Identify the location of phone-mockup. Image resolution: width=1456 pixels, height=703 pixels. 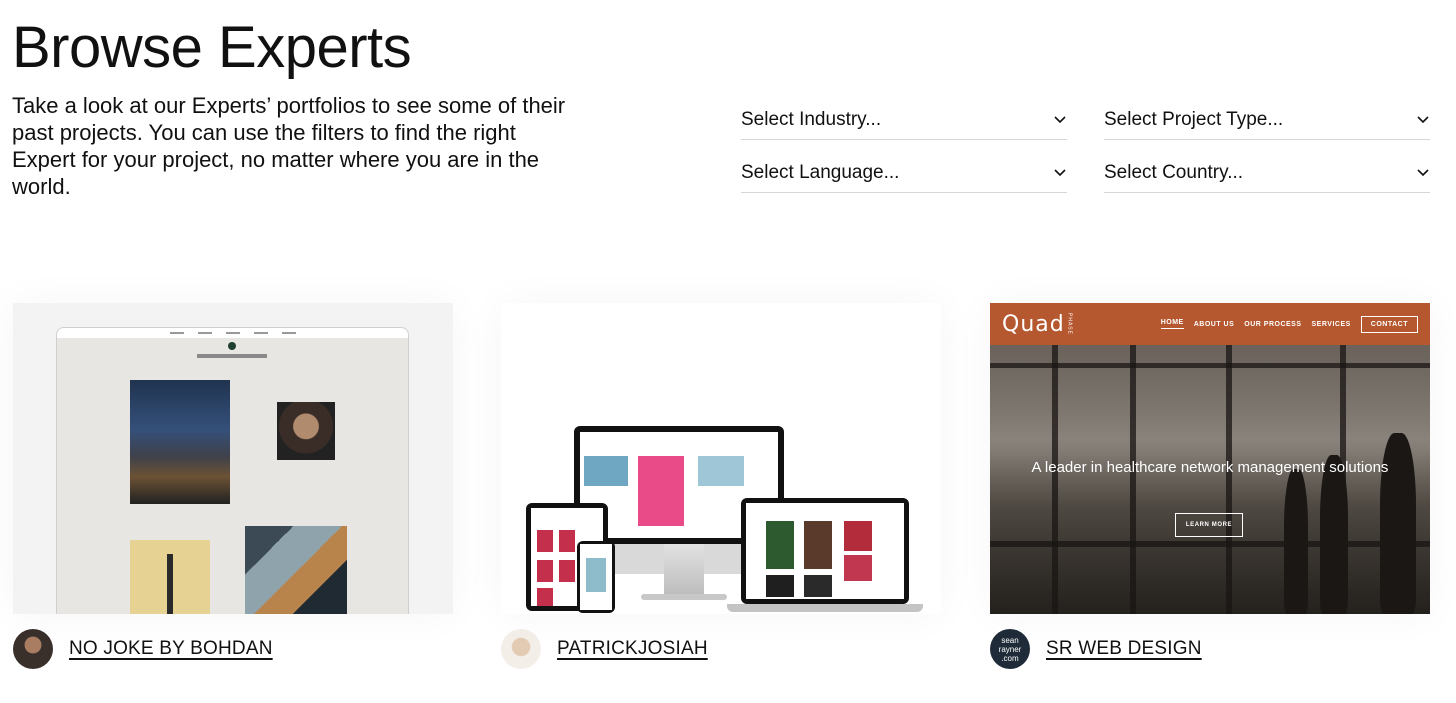
(596, 577).